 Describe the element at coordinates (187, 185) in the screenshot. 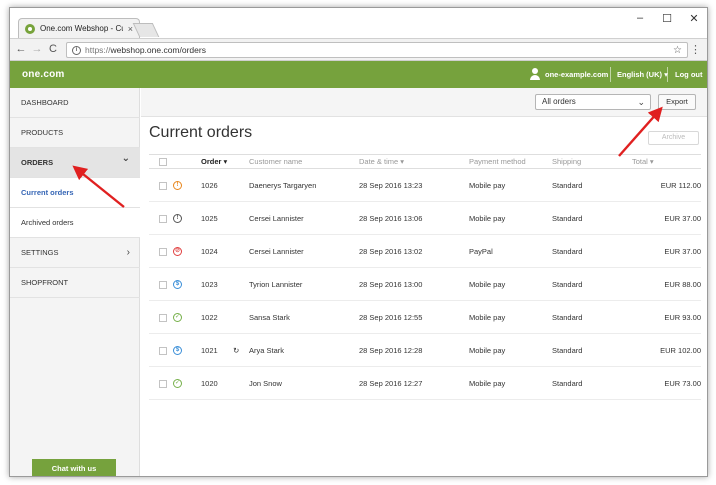

I see `status-cell: !` at that location.